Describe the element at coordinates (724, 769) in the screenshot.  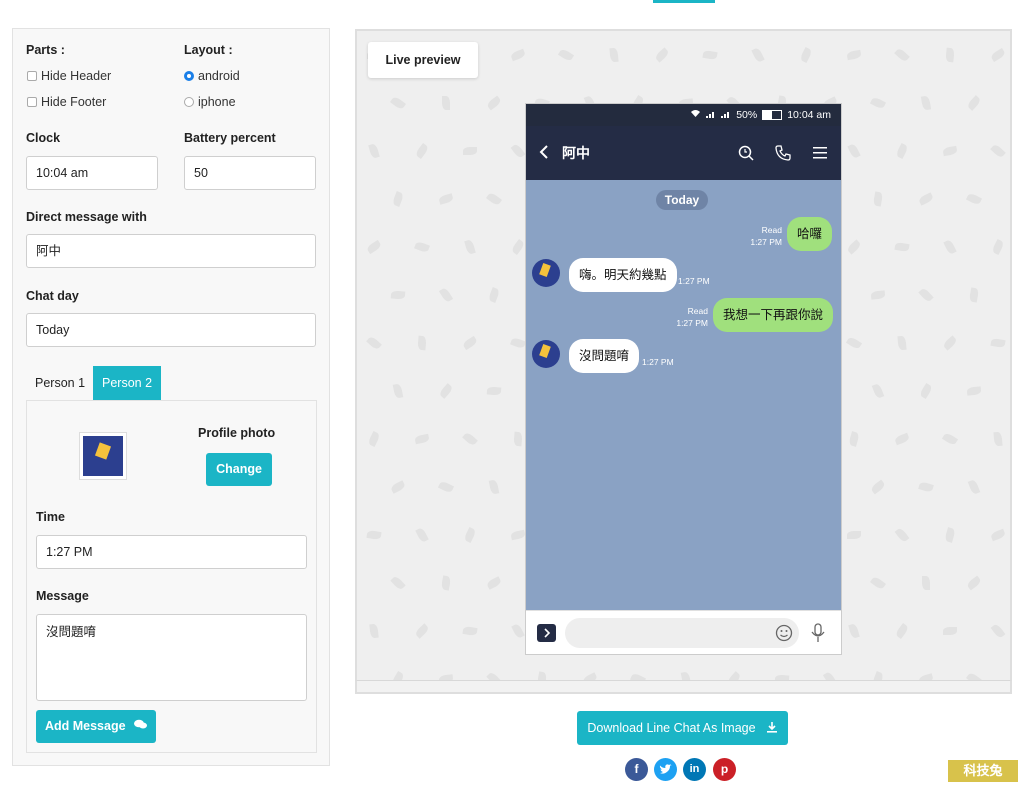
I see `pinterest-icon: p` at that location.